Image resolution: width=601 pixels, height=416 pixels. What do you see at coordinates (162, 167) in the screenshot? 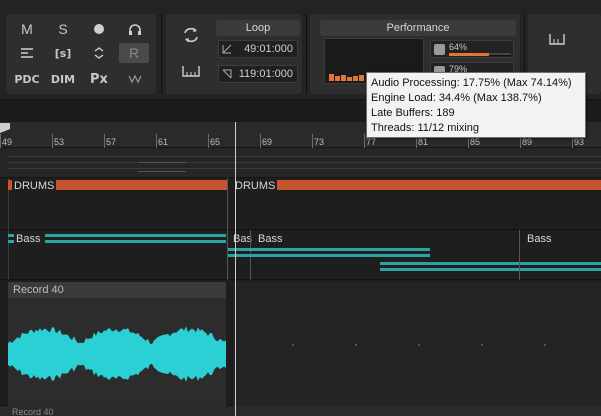
I see `drag-handle` at bounding box center [162, 167].